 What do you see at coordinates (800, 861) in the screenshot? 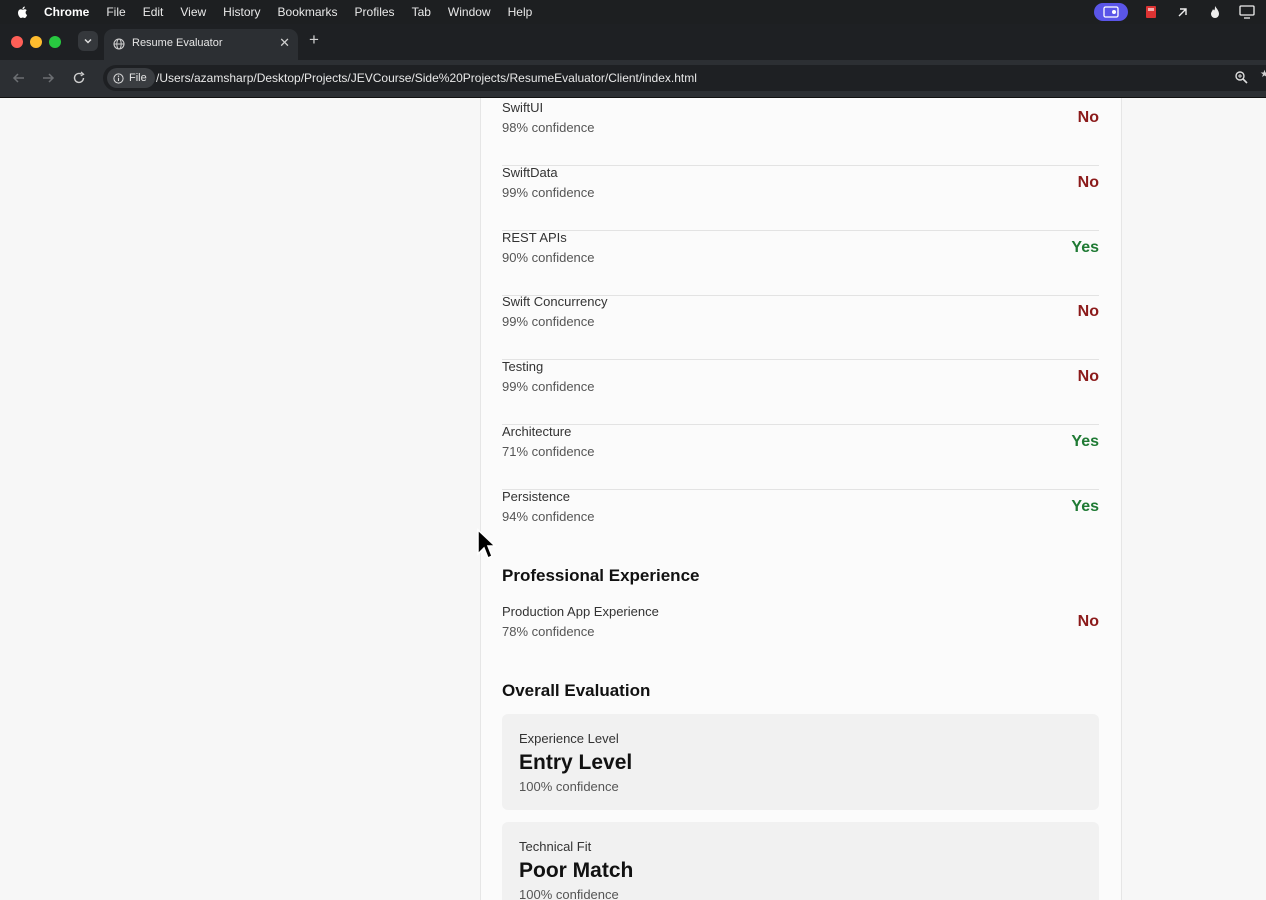
I see `technical-fit-card: Technical Fit Poor Match 100% confidence` at bounding box center [800, 861].